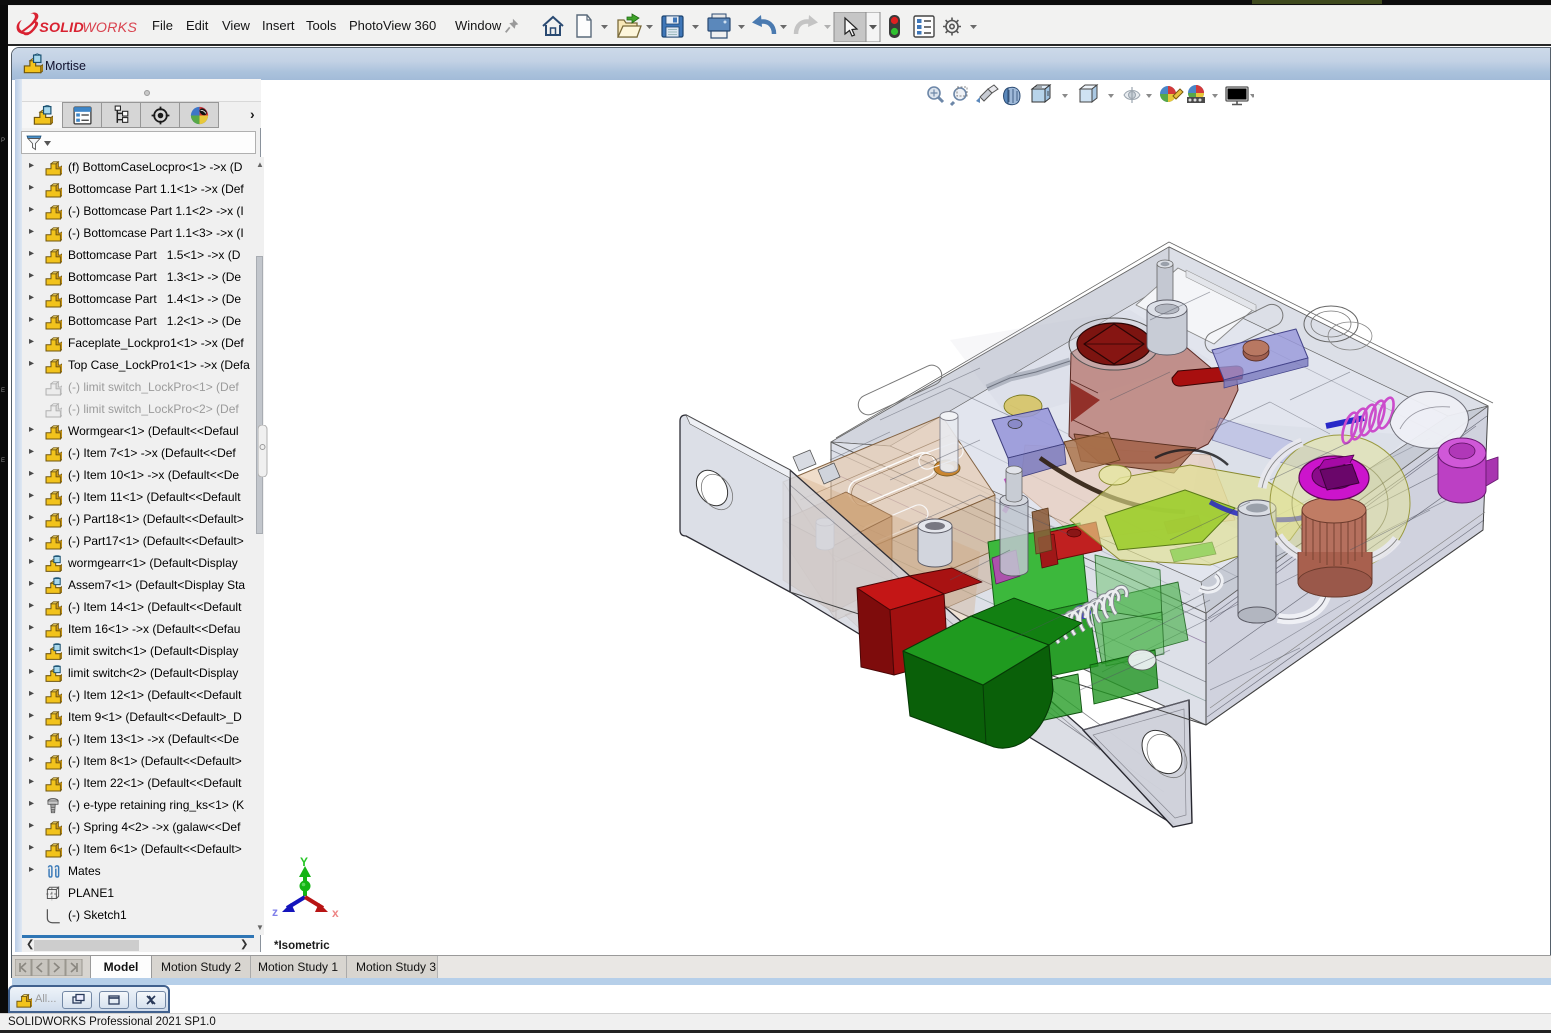  What do you see at coordinates (275, 912) in the screenshot?
I see `svg-text: z` at bounding box center [275, 912].